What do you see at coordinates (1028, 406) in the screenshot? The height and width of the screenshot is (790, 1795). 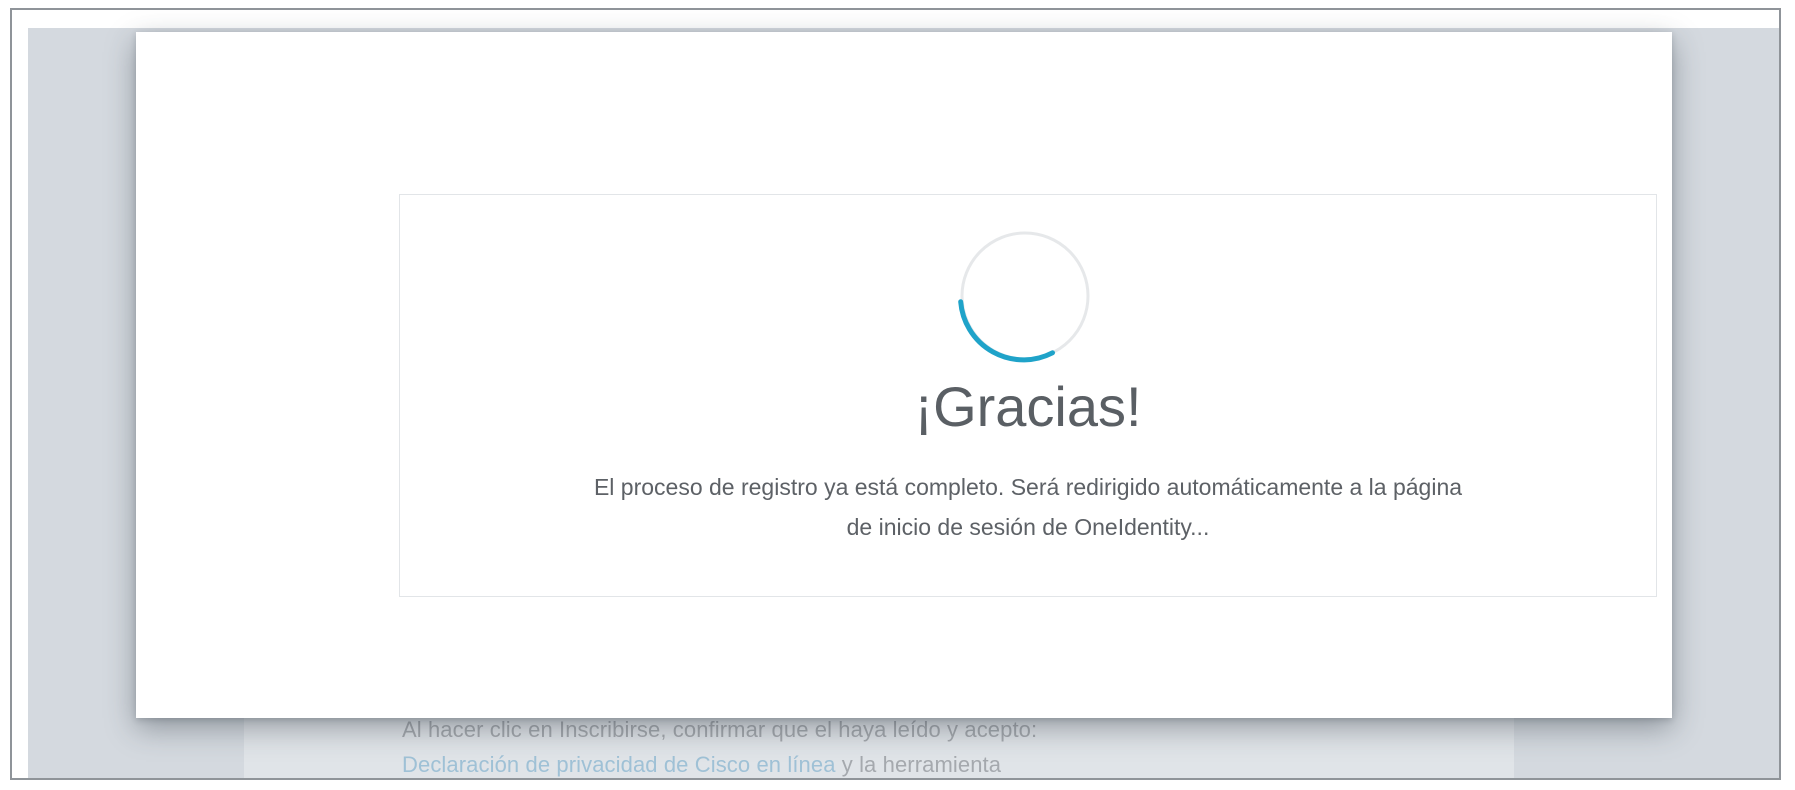 I see `thank-you-title: ¡Gracias!` at bounding box center [1028, 406].